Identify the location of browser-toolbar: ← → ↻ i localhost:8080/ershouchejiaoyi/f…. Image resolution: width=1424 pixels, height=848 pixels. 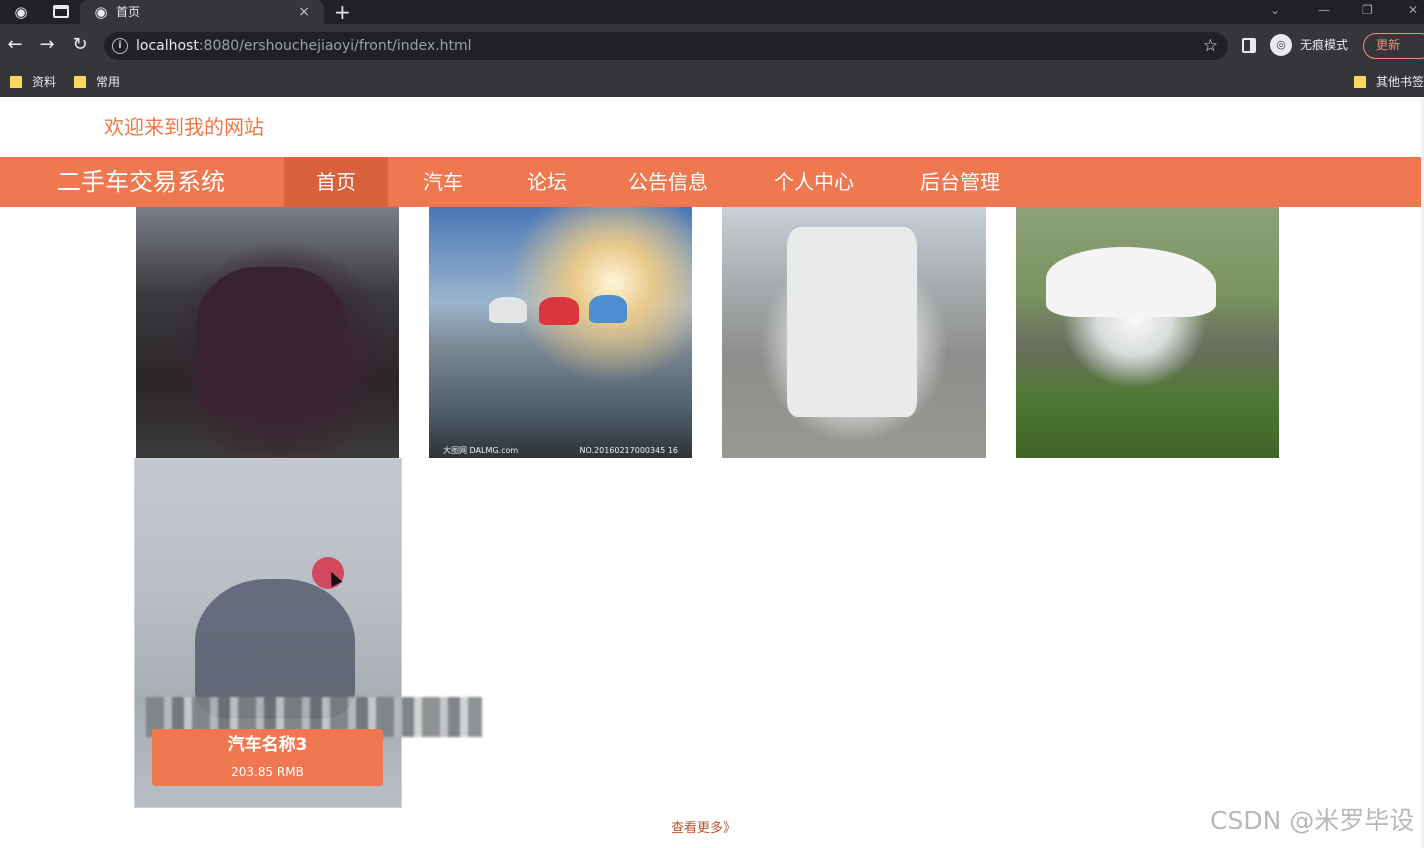
(712, 46).